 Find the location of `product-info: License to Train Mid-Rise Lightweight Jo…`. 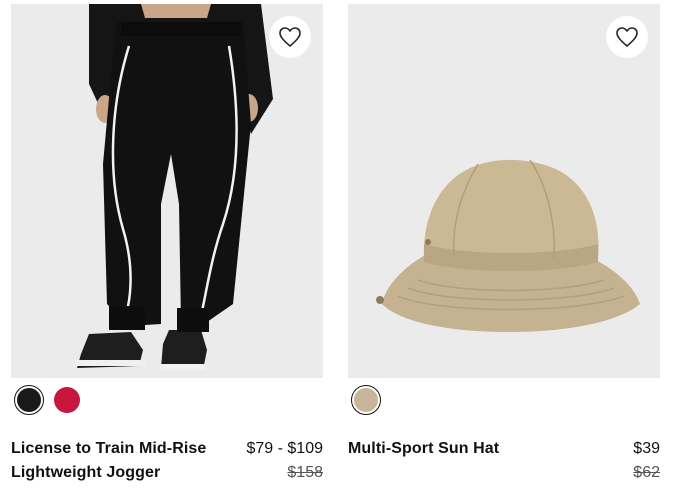

product-info: License to Train Mid-Rise Lightweight Jo… is located at coordinates (167, 461).